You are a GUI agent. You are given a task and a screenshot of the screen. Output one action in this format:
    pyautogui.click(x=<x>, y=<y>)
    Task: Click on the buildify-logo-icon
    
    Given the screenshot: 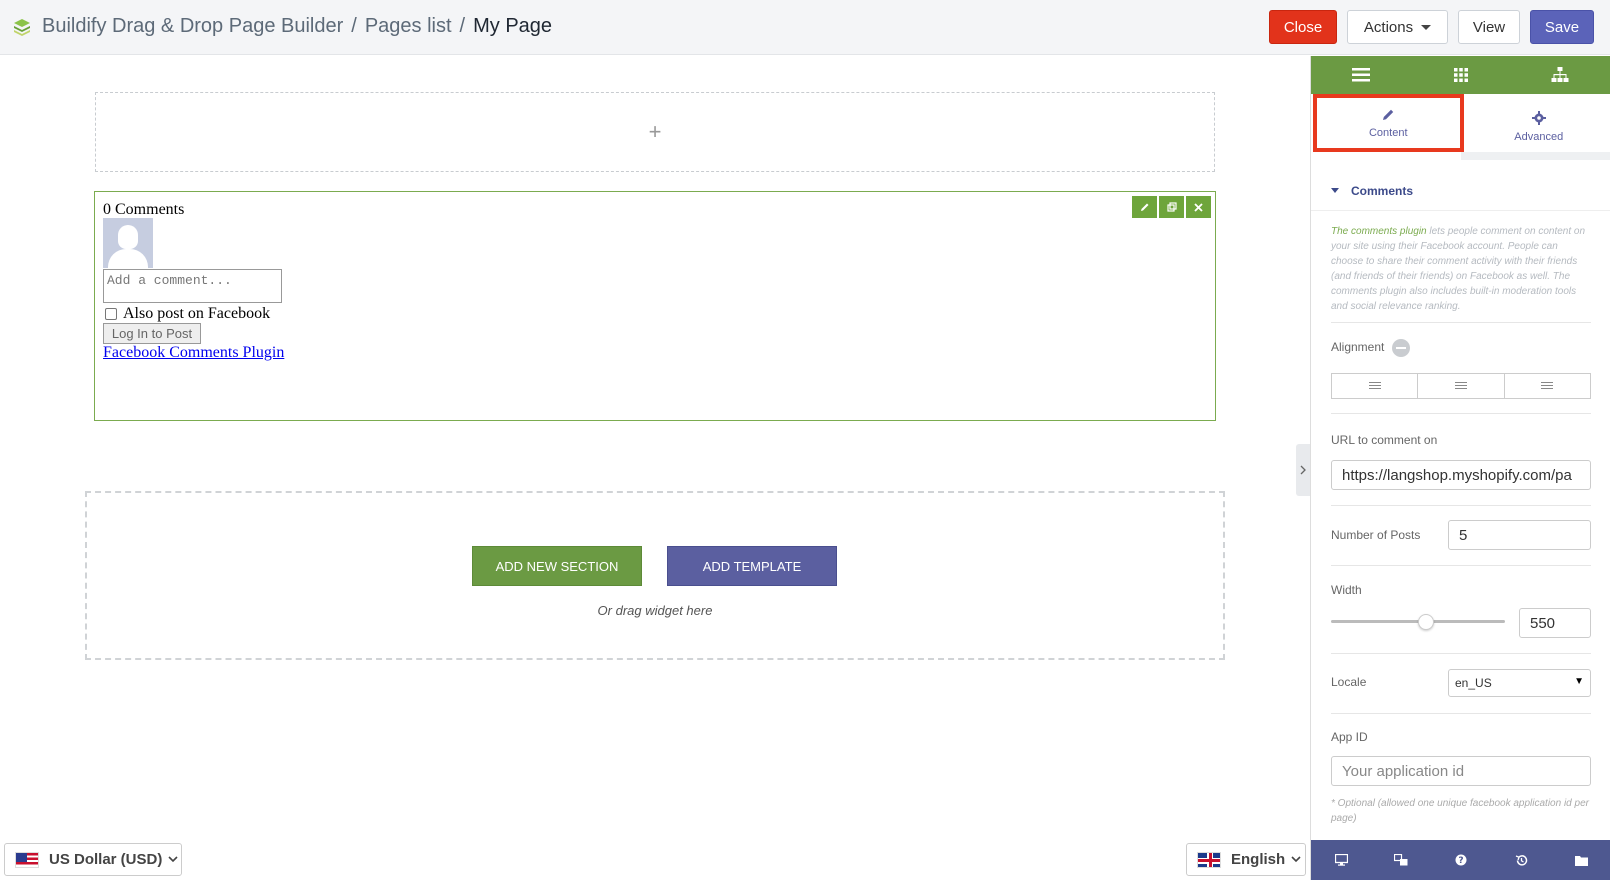 What is the action you would take?
    pyautogui.click(x=22, y=27)
    